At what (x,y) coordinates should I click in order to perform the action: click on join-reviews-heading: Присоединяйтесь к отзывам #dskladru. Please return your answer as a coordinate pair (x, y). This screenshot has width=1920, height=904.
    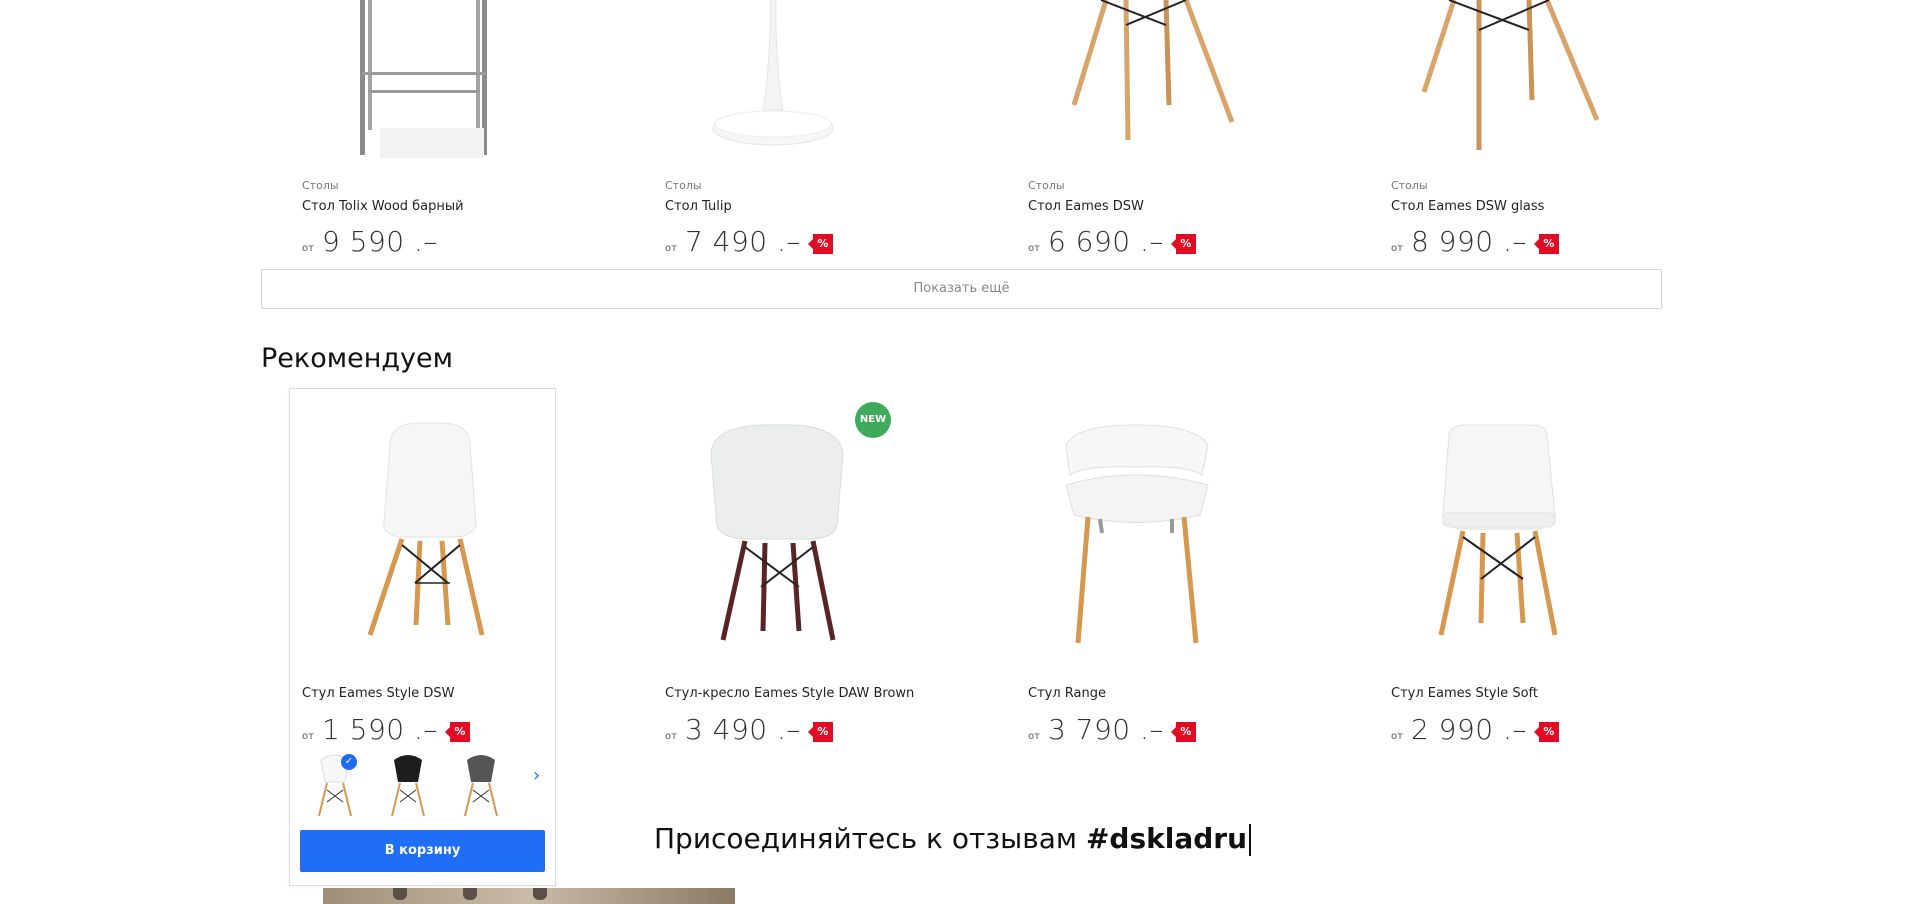
    Looking at the image, I should click on (953, 839).